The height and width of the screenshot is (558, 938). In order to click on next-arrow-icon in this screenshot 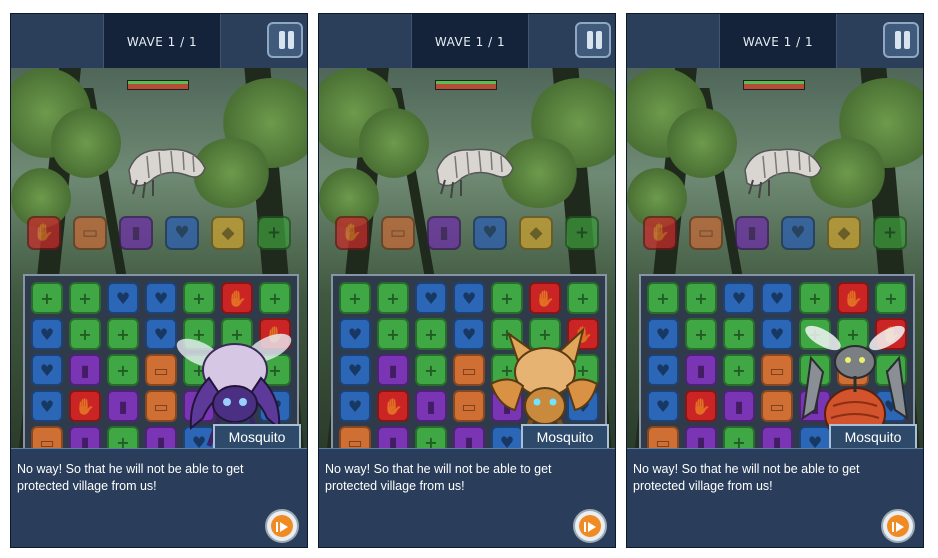, I will do `click(282, 527)`.